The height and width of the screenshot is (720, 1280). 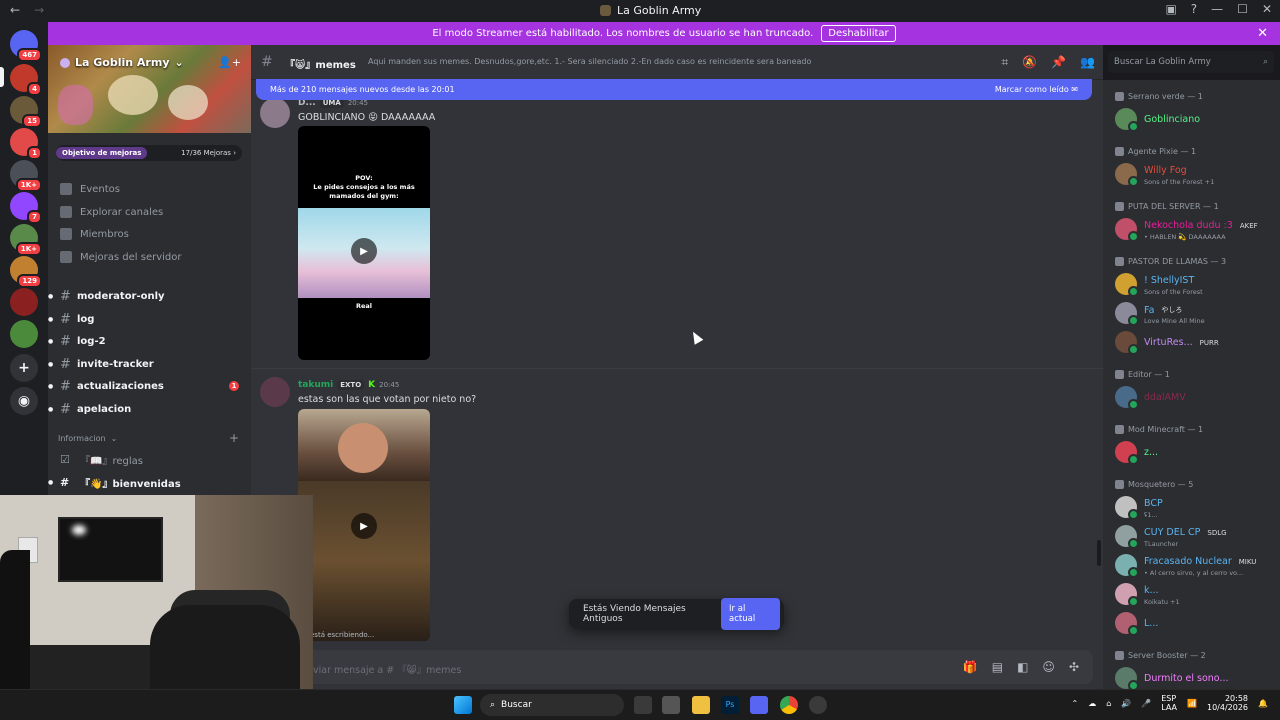 I want to click on server-icon: 129, so click(x=26, y=272).